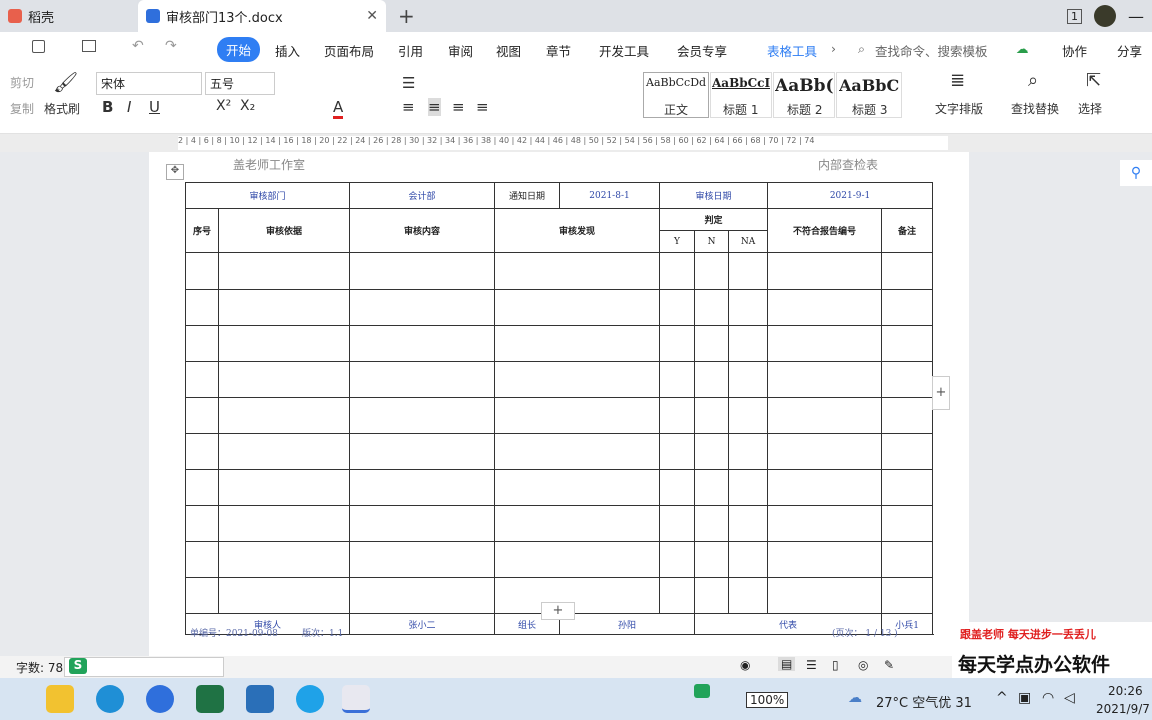 The image size is (1152, 720). What do you see at coordinates (175, 172) in the screenshot?
I see `move-table-icon: ✥` at bounding box center [175, 172].